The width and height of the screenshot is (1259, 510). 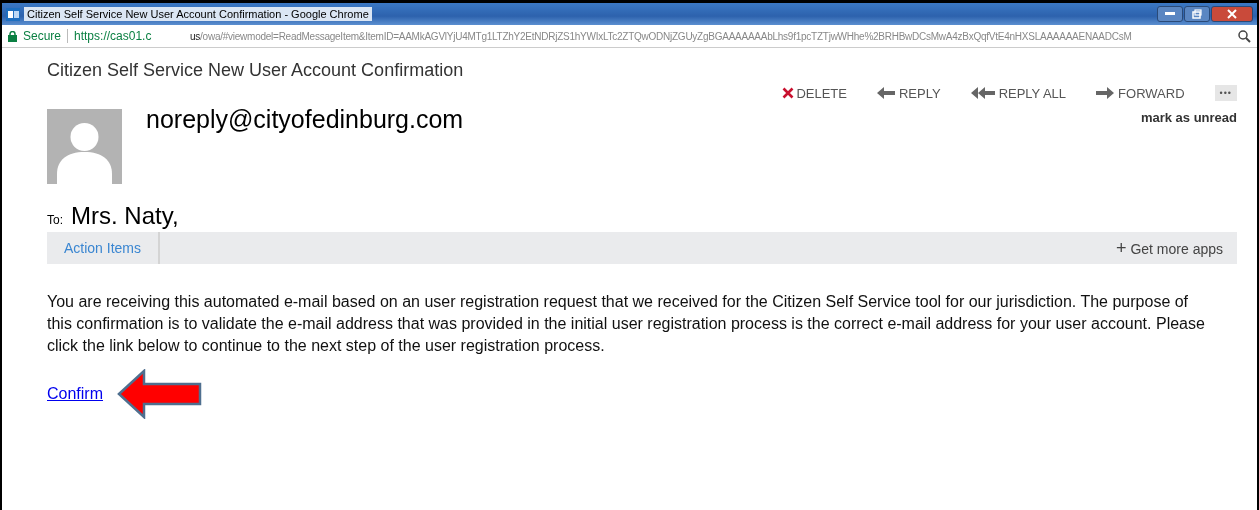 I want to click on secure-label: Secure, so click(x=42, y=36).